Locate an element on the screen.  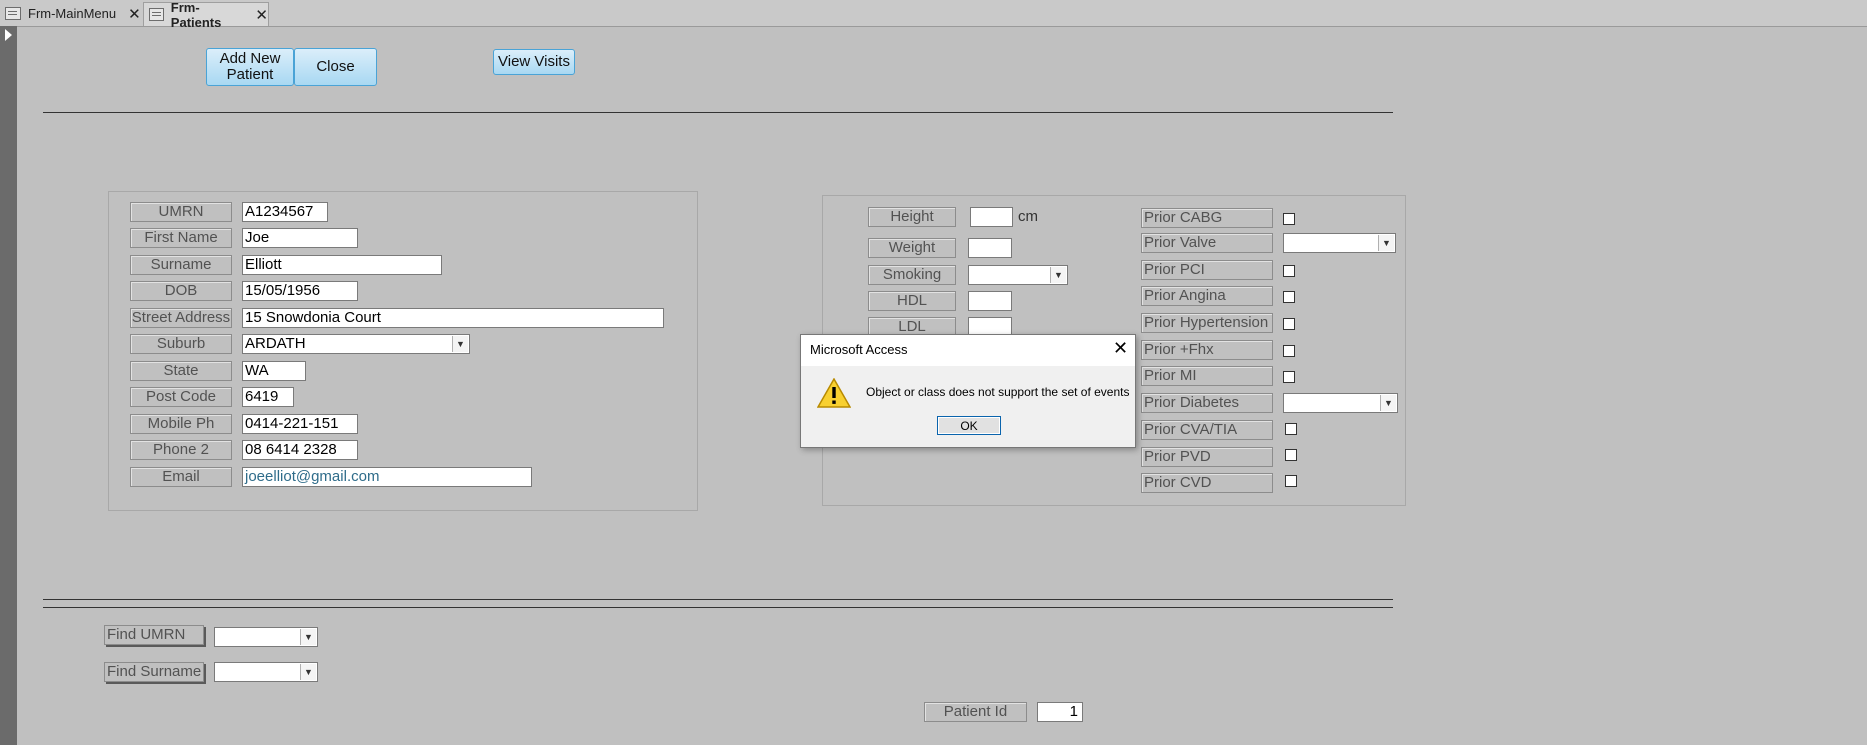
prior-diabetes-label: Prior Diabetes is located at coordinates (1207, 403).